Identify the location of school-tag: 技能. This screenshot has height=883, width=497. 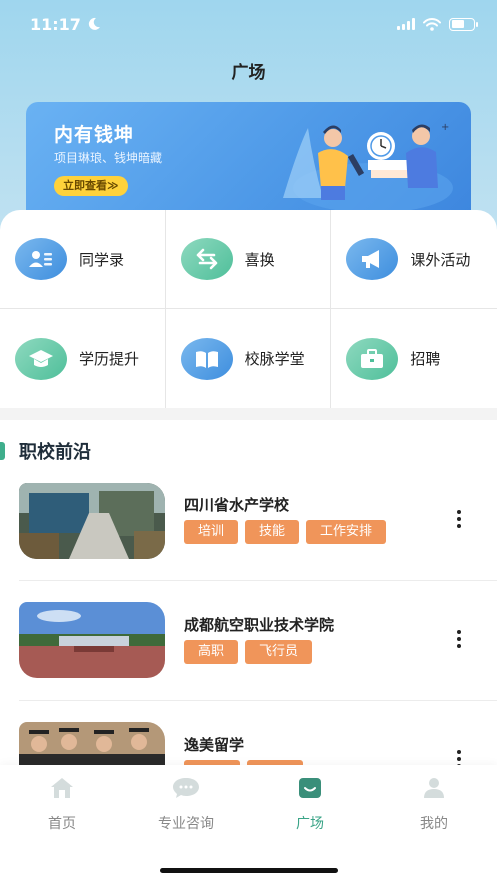
(272, 532).